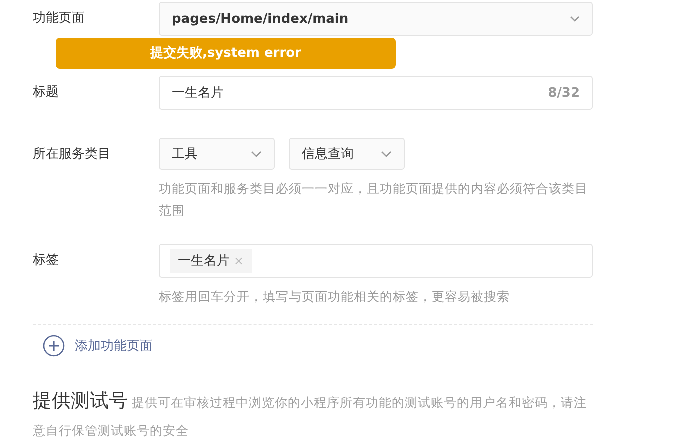  I want to click on add-page-link: 添加功能页面, so click(114, 346).